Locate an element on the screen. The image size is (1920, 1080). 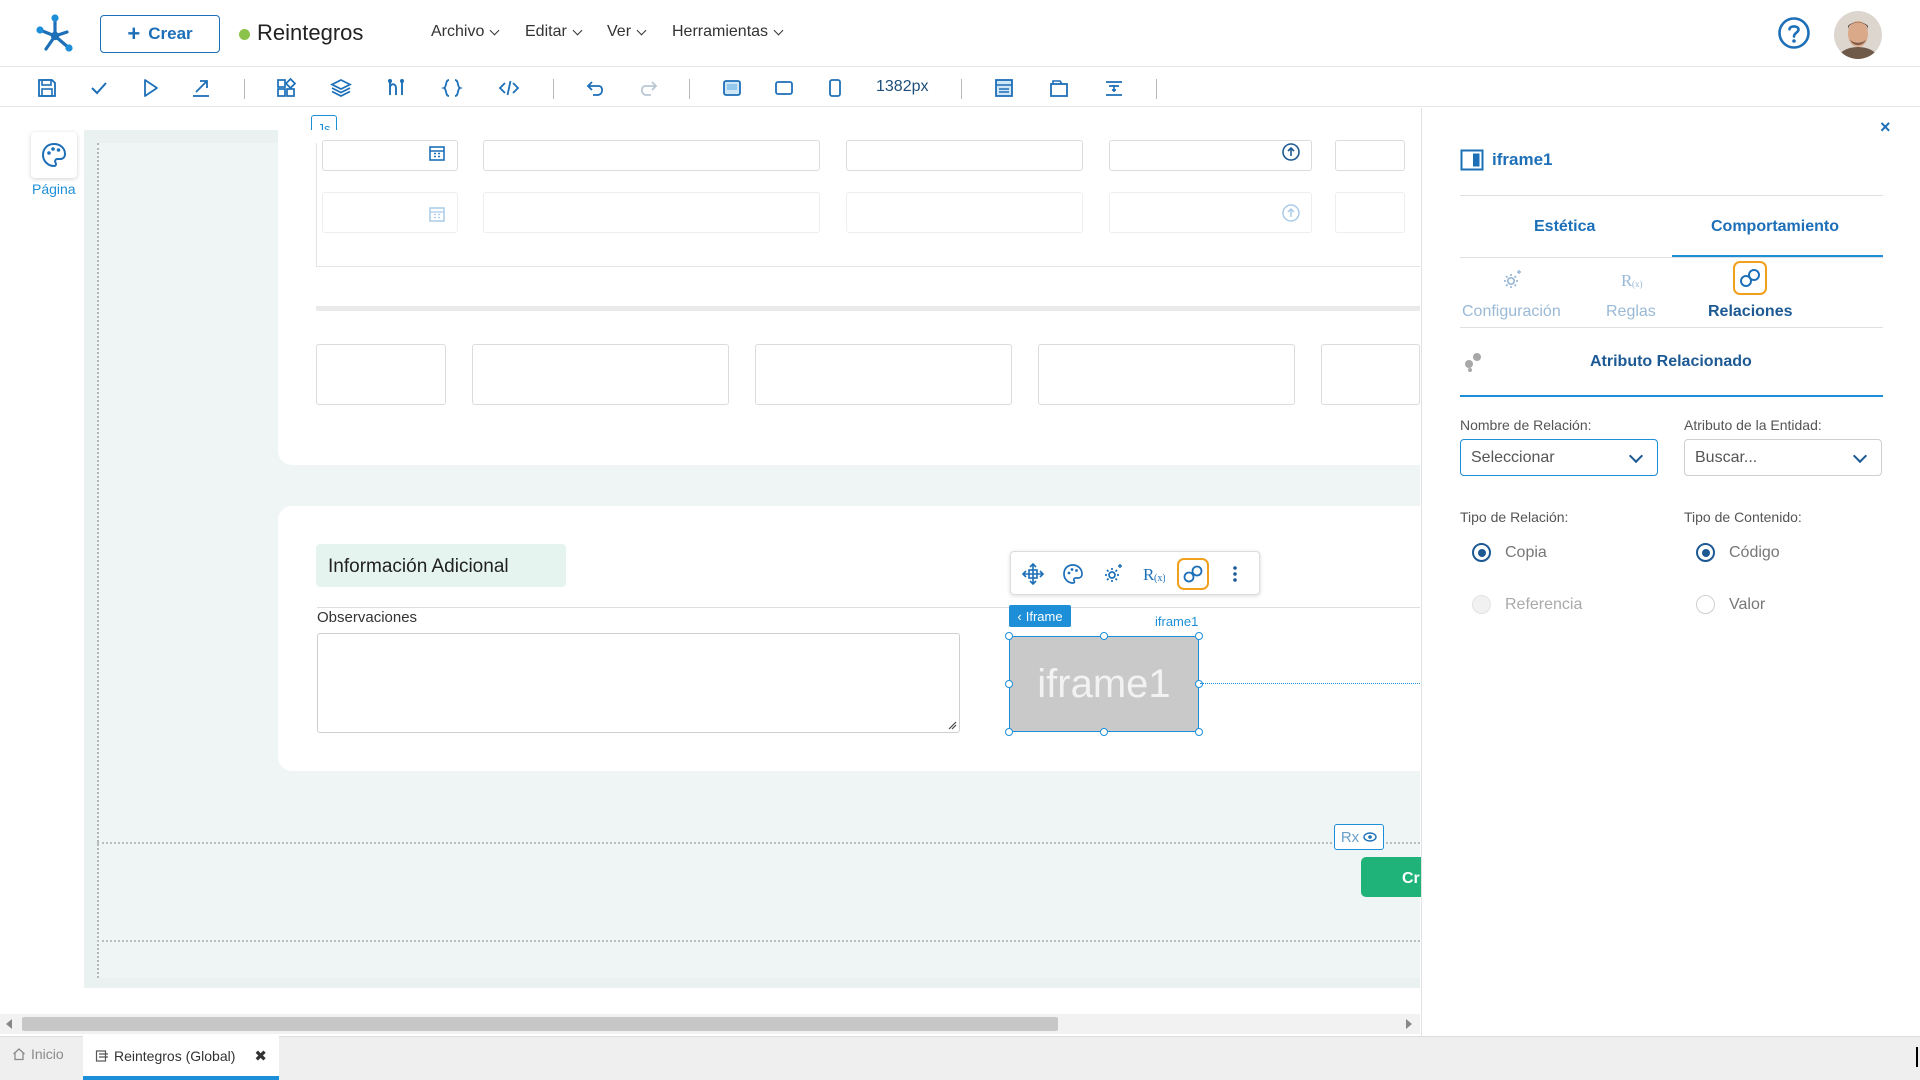
menu-archivo: Archivo is located at coordinates (465, 32).